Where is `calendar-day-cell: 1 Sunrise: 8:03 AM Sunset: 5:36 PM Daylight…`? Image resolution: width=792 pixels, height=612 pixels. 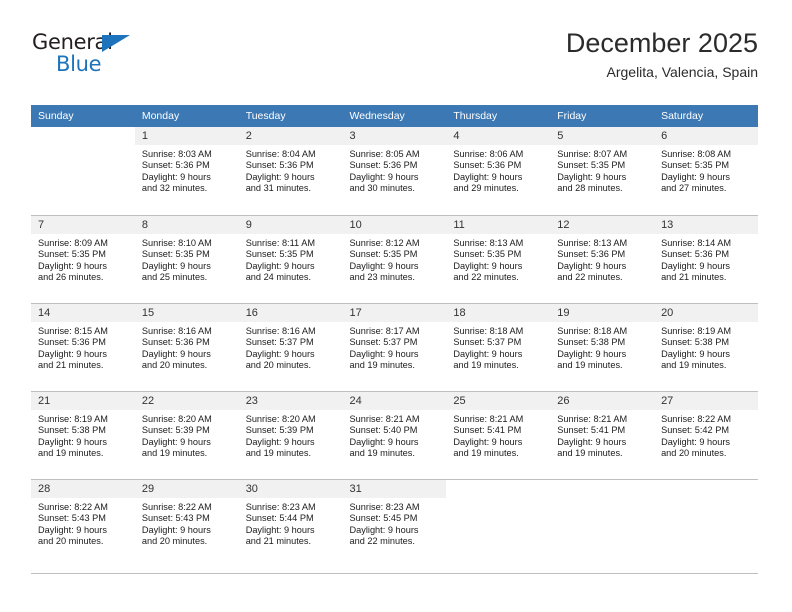 calendar-day-cell: 1 Sunrise: 8:03 AM Sunset: 5:36 PM Daylight… is located at coordinates (186, 171).